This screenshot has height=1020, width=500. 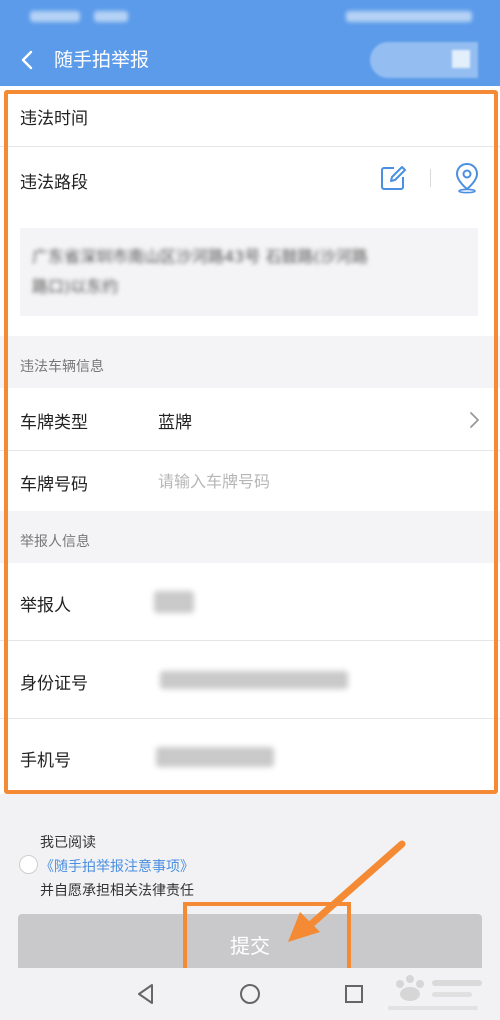 What do you see at coordinates (54, 183) in the screenshot?
I see `violation-road-label: 违法路段` at bounding box center [54, 183].